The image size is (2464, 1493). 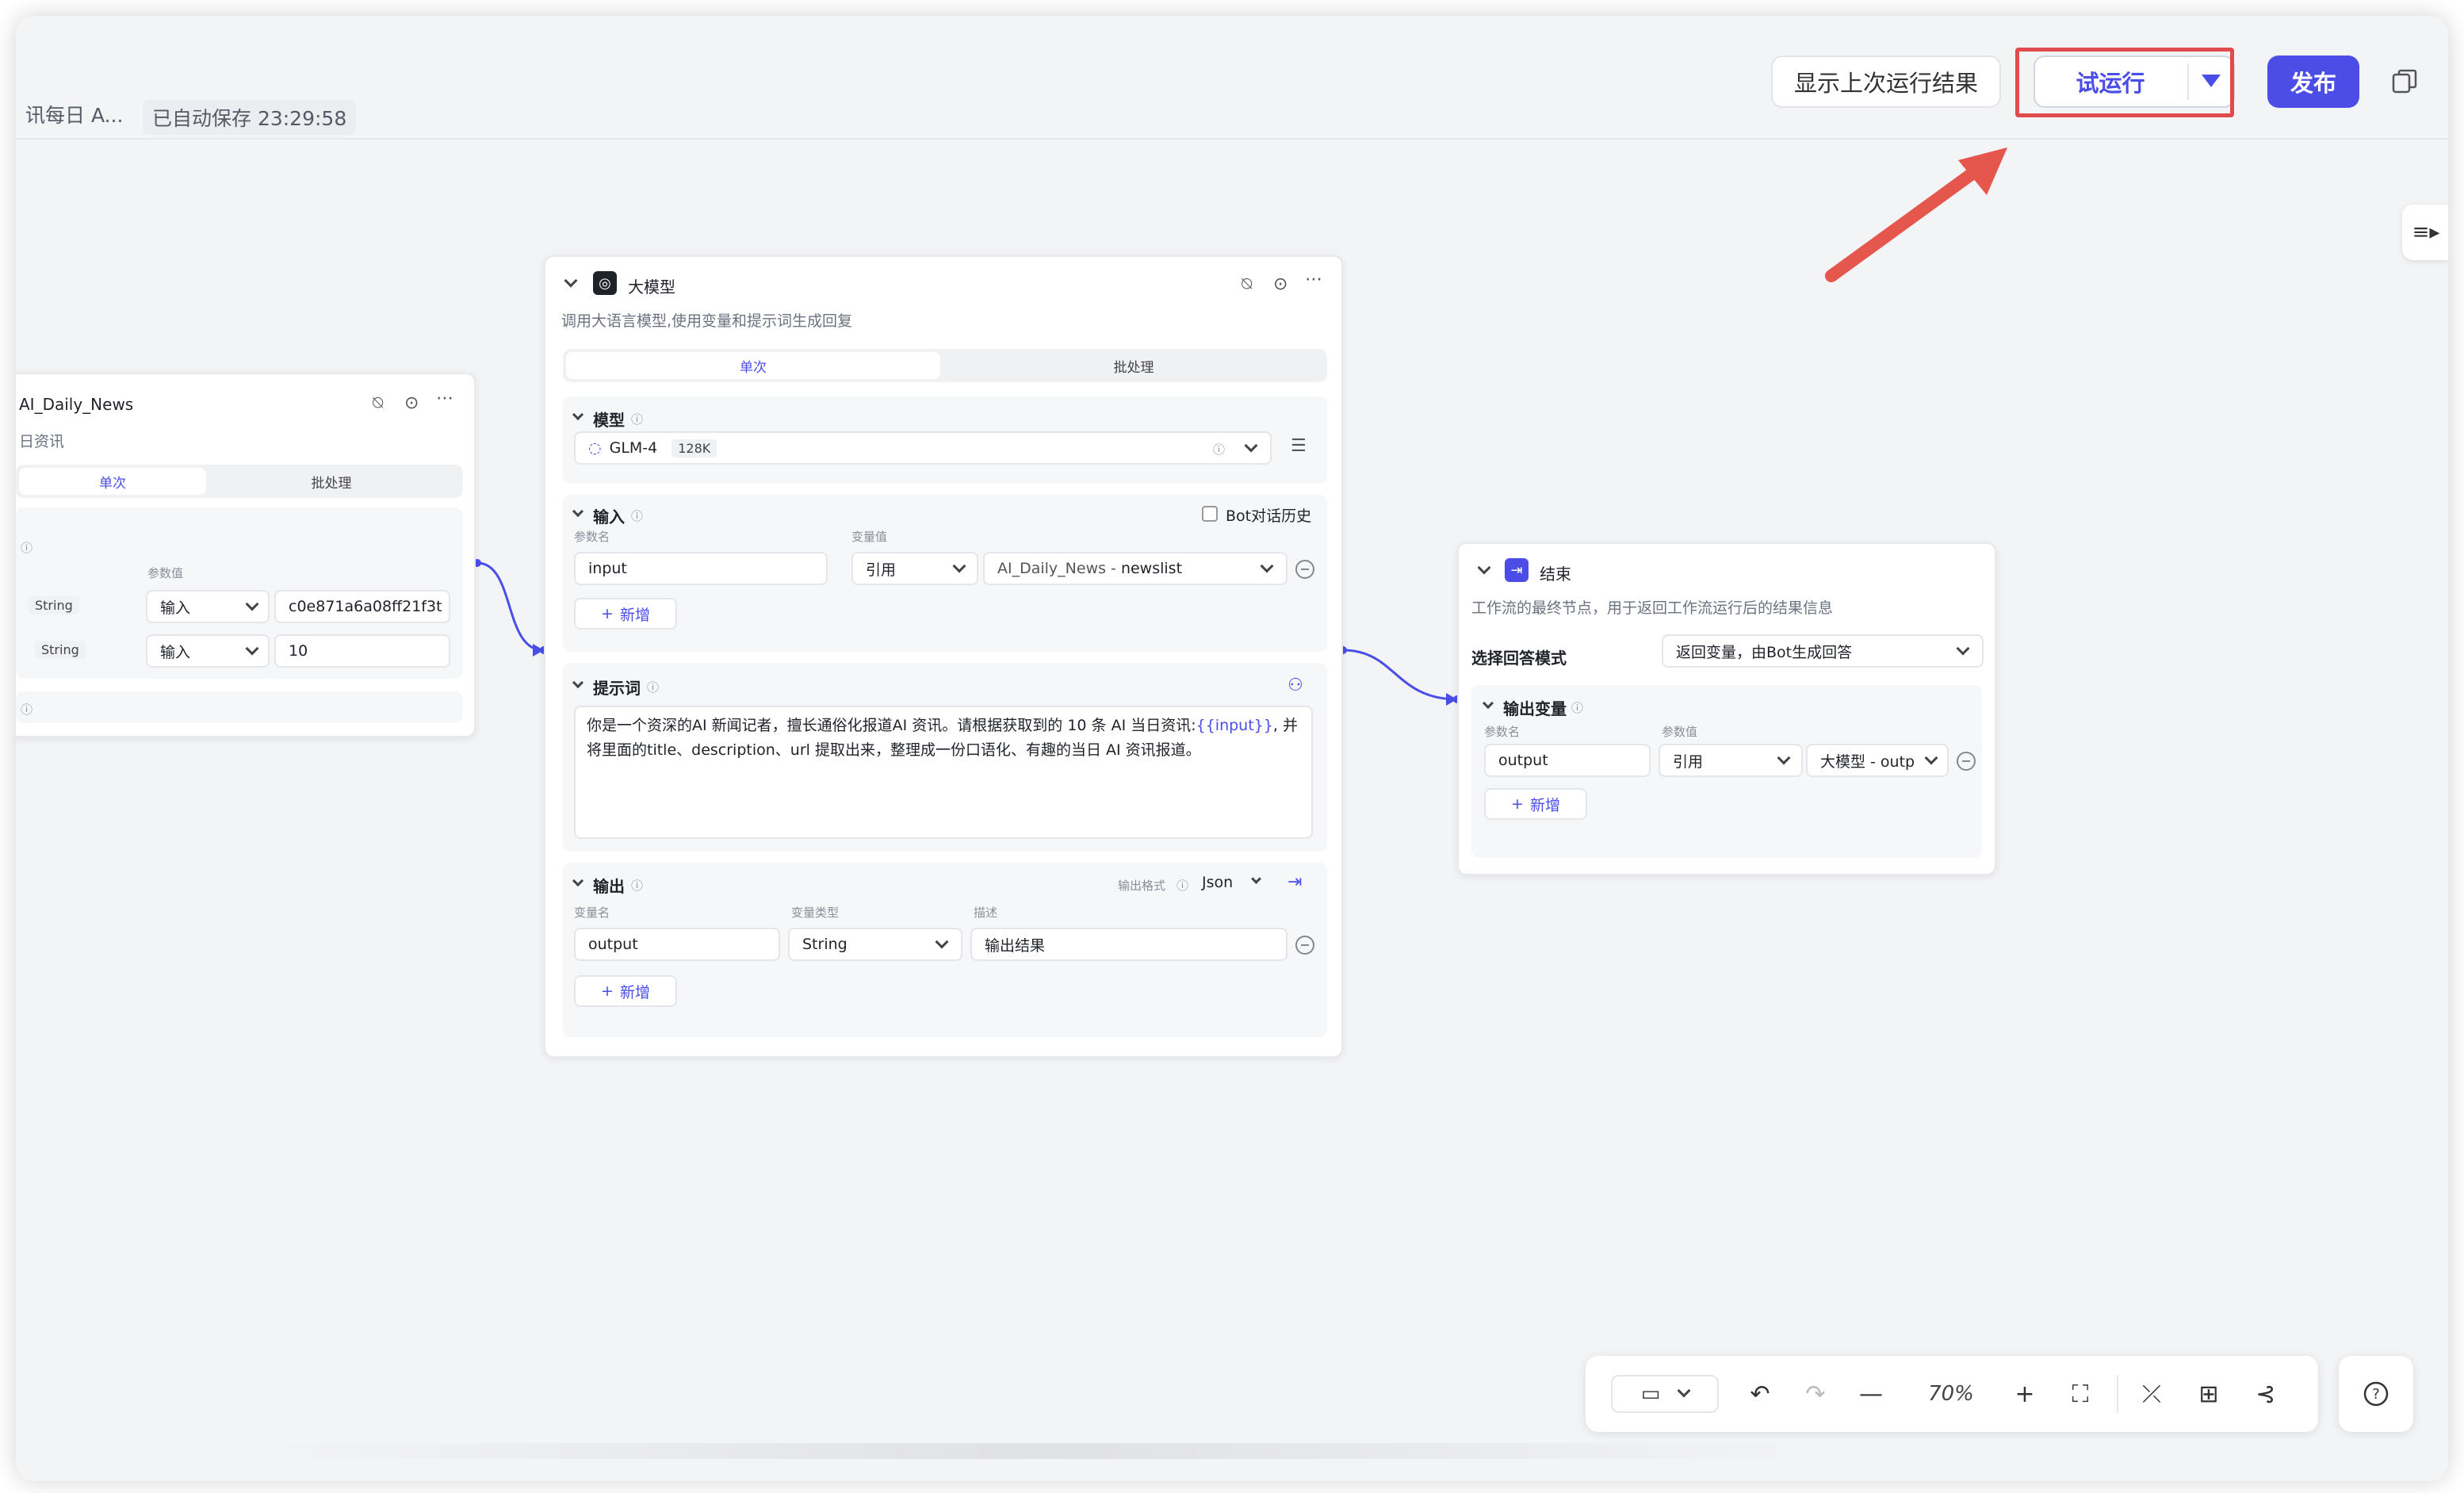 What do you see at coordinates (1152, 568) in the screenshot?
I see `input-ref-var: newslist` at bounding box center [1152, 568].